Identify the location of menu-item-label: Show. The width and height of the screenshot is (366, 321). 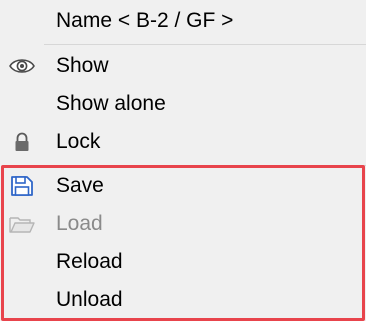
(82, 65).